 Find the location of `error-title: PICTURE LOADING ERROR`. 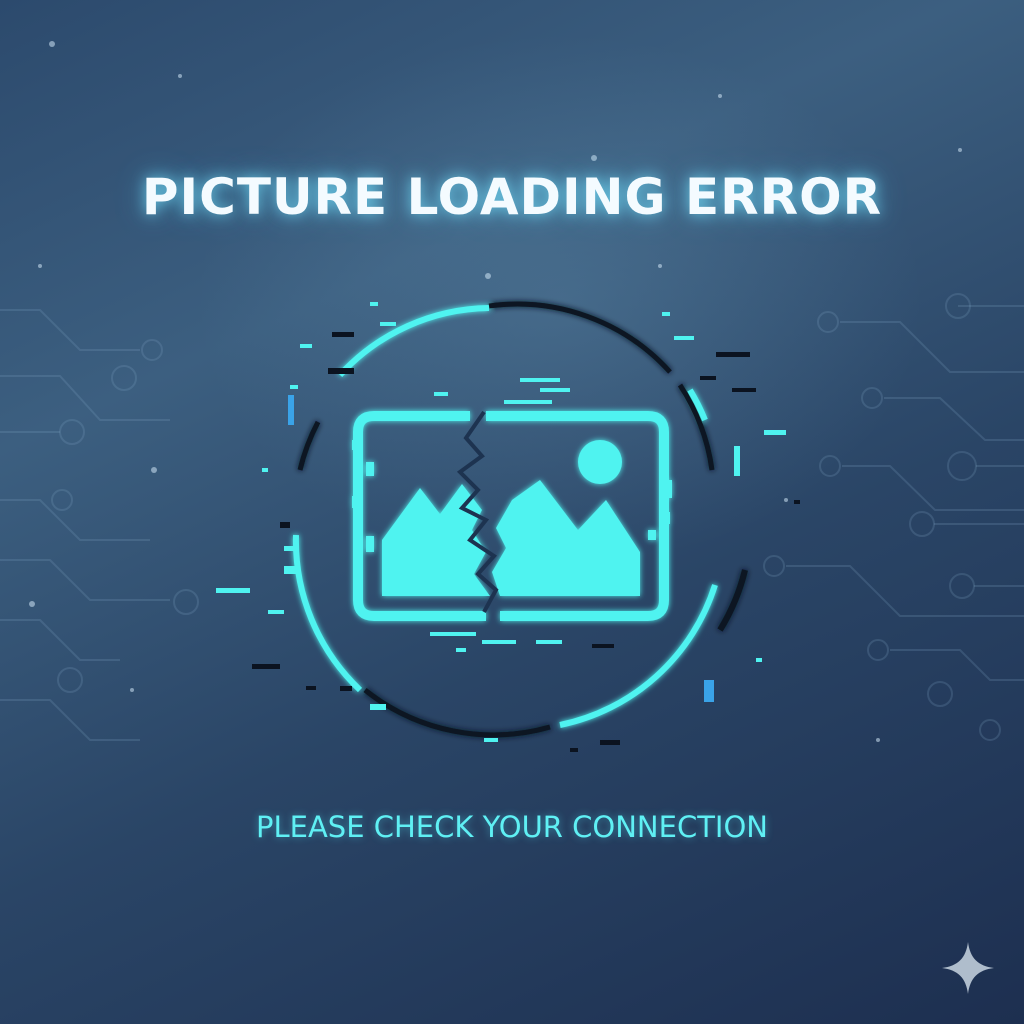

error-title: PICTURE LOADING ERROR is located at coordinates (512, 197).